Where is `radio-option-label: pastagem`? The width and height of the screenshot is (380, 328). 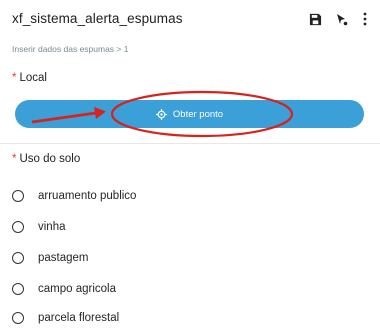 radio-option-label: pastagem is located at coordinates (63, 258).